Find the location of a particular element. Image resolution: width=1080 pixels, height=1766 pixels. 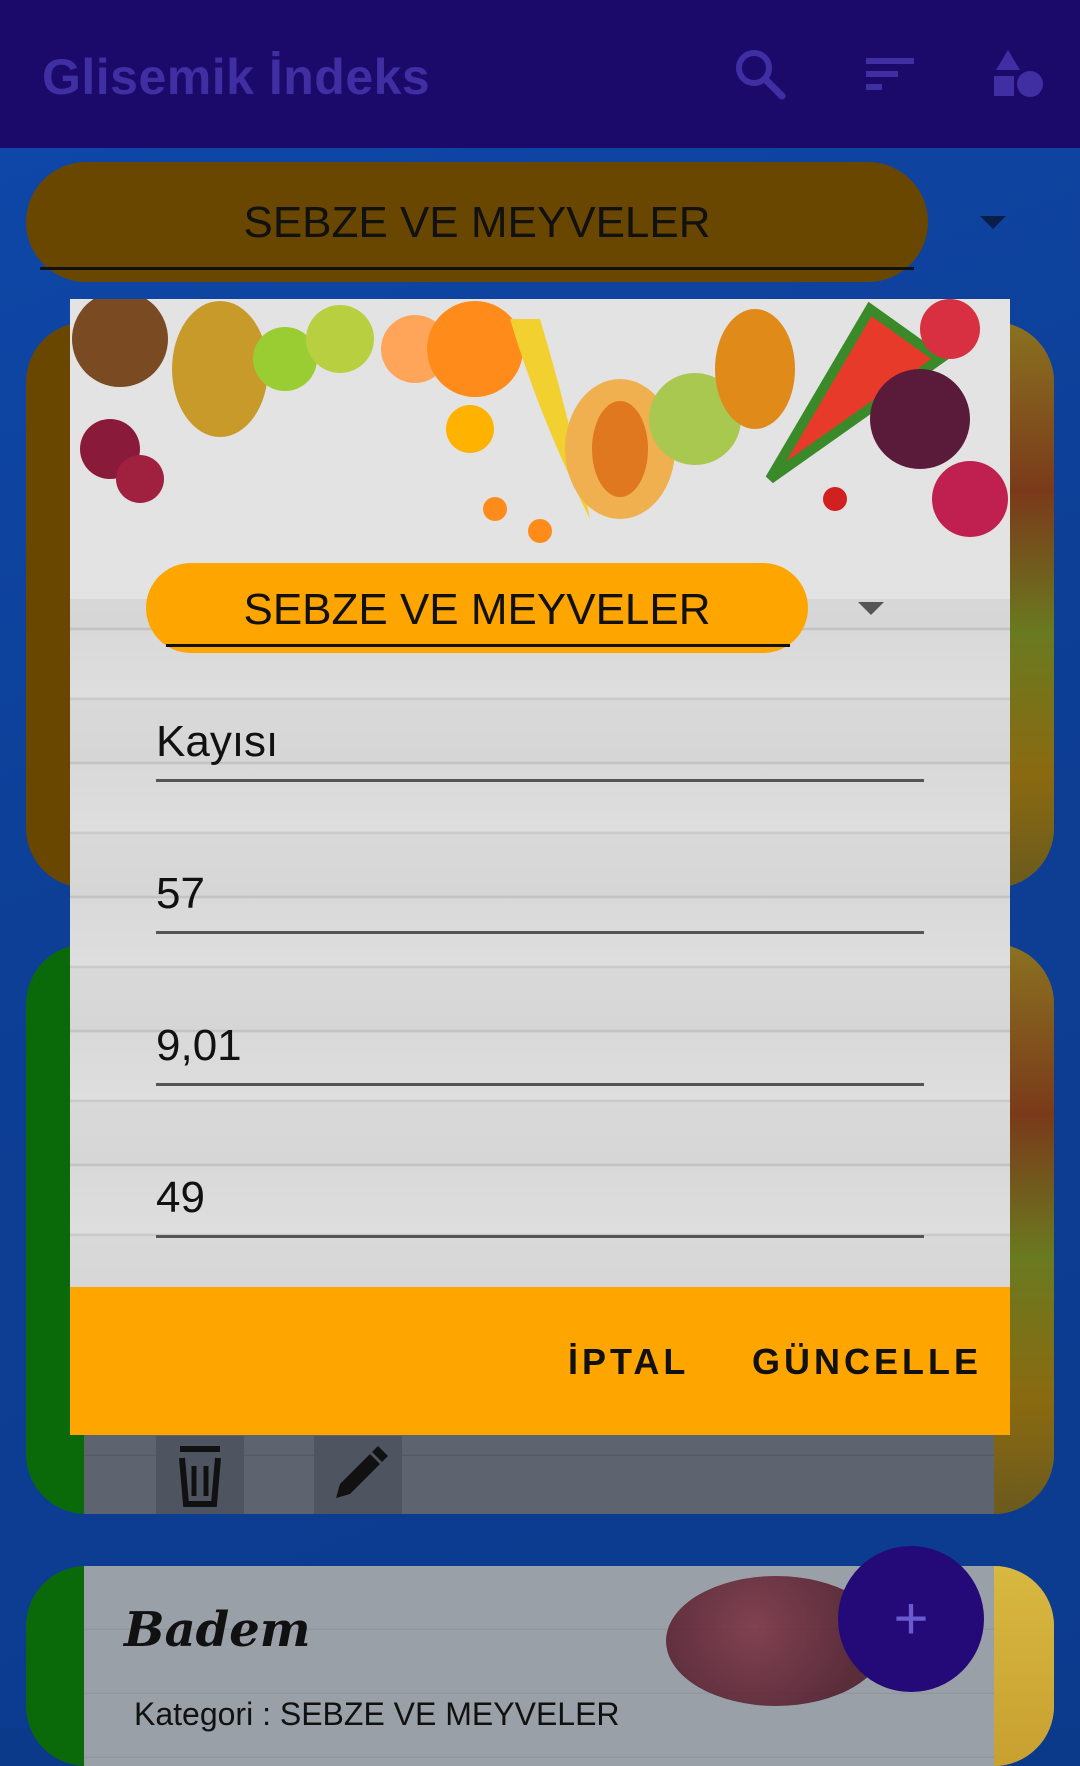

glycemic-load-value: 9,01 is located at coordinates (199, 1045).